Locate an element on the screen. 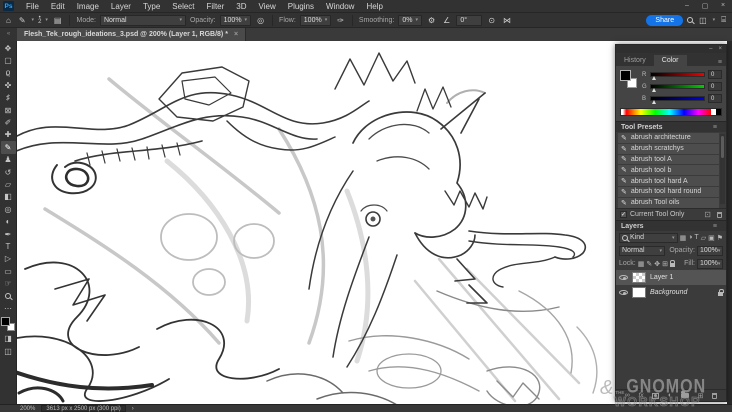 The image size is (732, 412). toolbar-collapse-icon: « is located at coordinates (8, 34).